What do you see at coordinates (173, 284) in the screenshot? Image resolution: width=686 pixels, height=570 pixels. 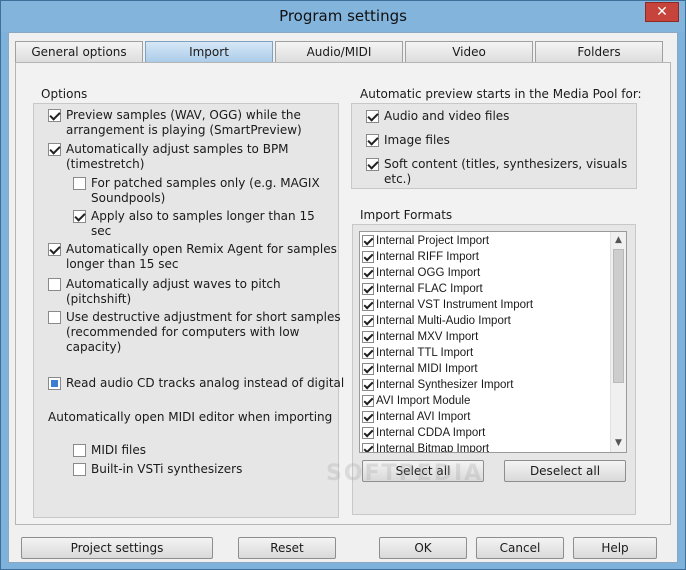 I see `pitchshift-label: Automatically adjust waves to pitch` at bounding box center [173, 284].